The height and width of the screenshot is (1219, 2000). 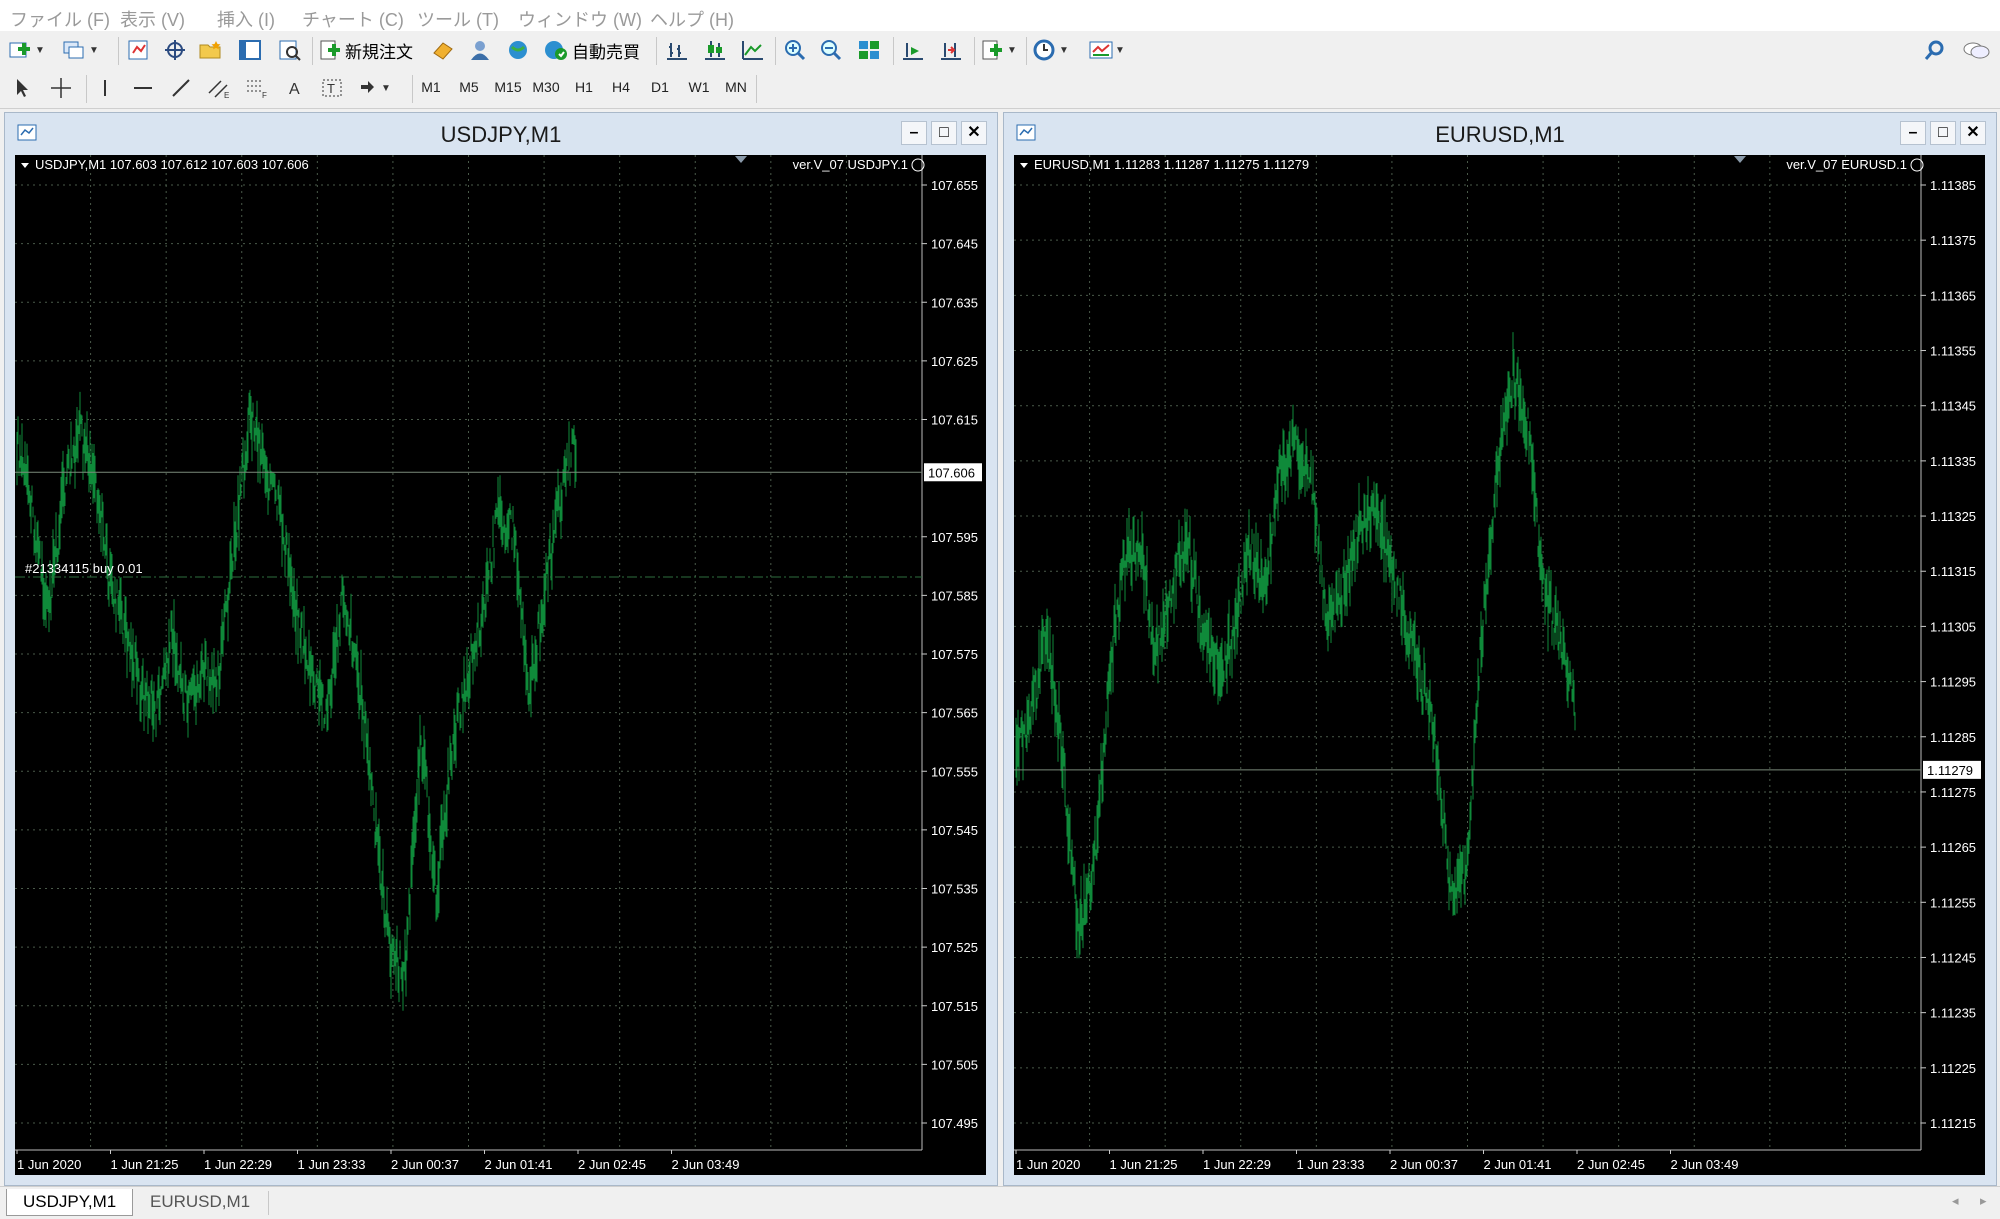 I want to click on timeframe-m30: M30, so click(x=546, y=87).